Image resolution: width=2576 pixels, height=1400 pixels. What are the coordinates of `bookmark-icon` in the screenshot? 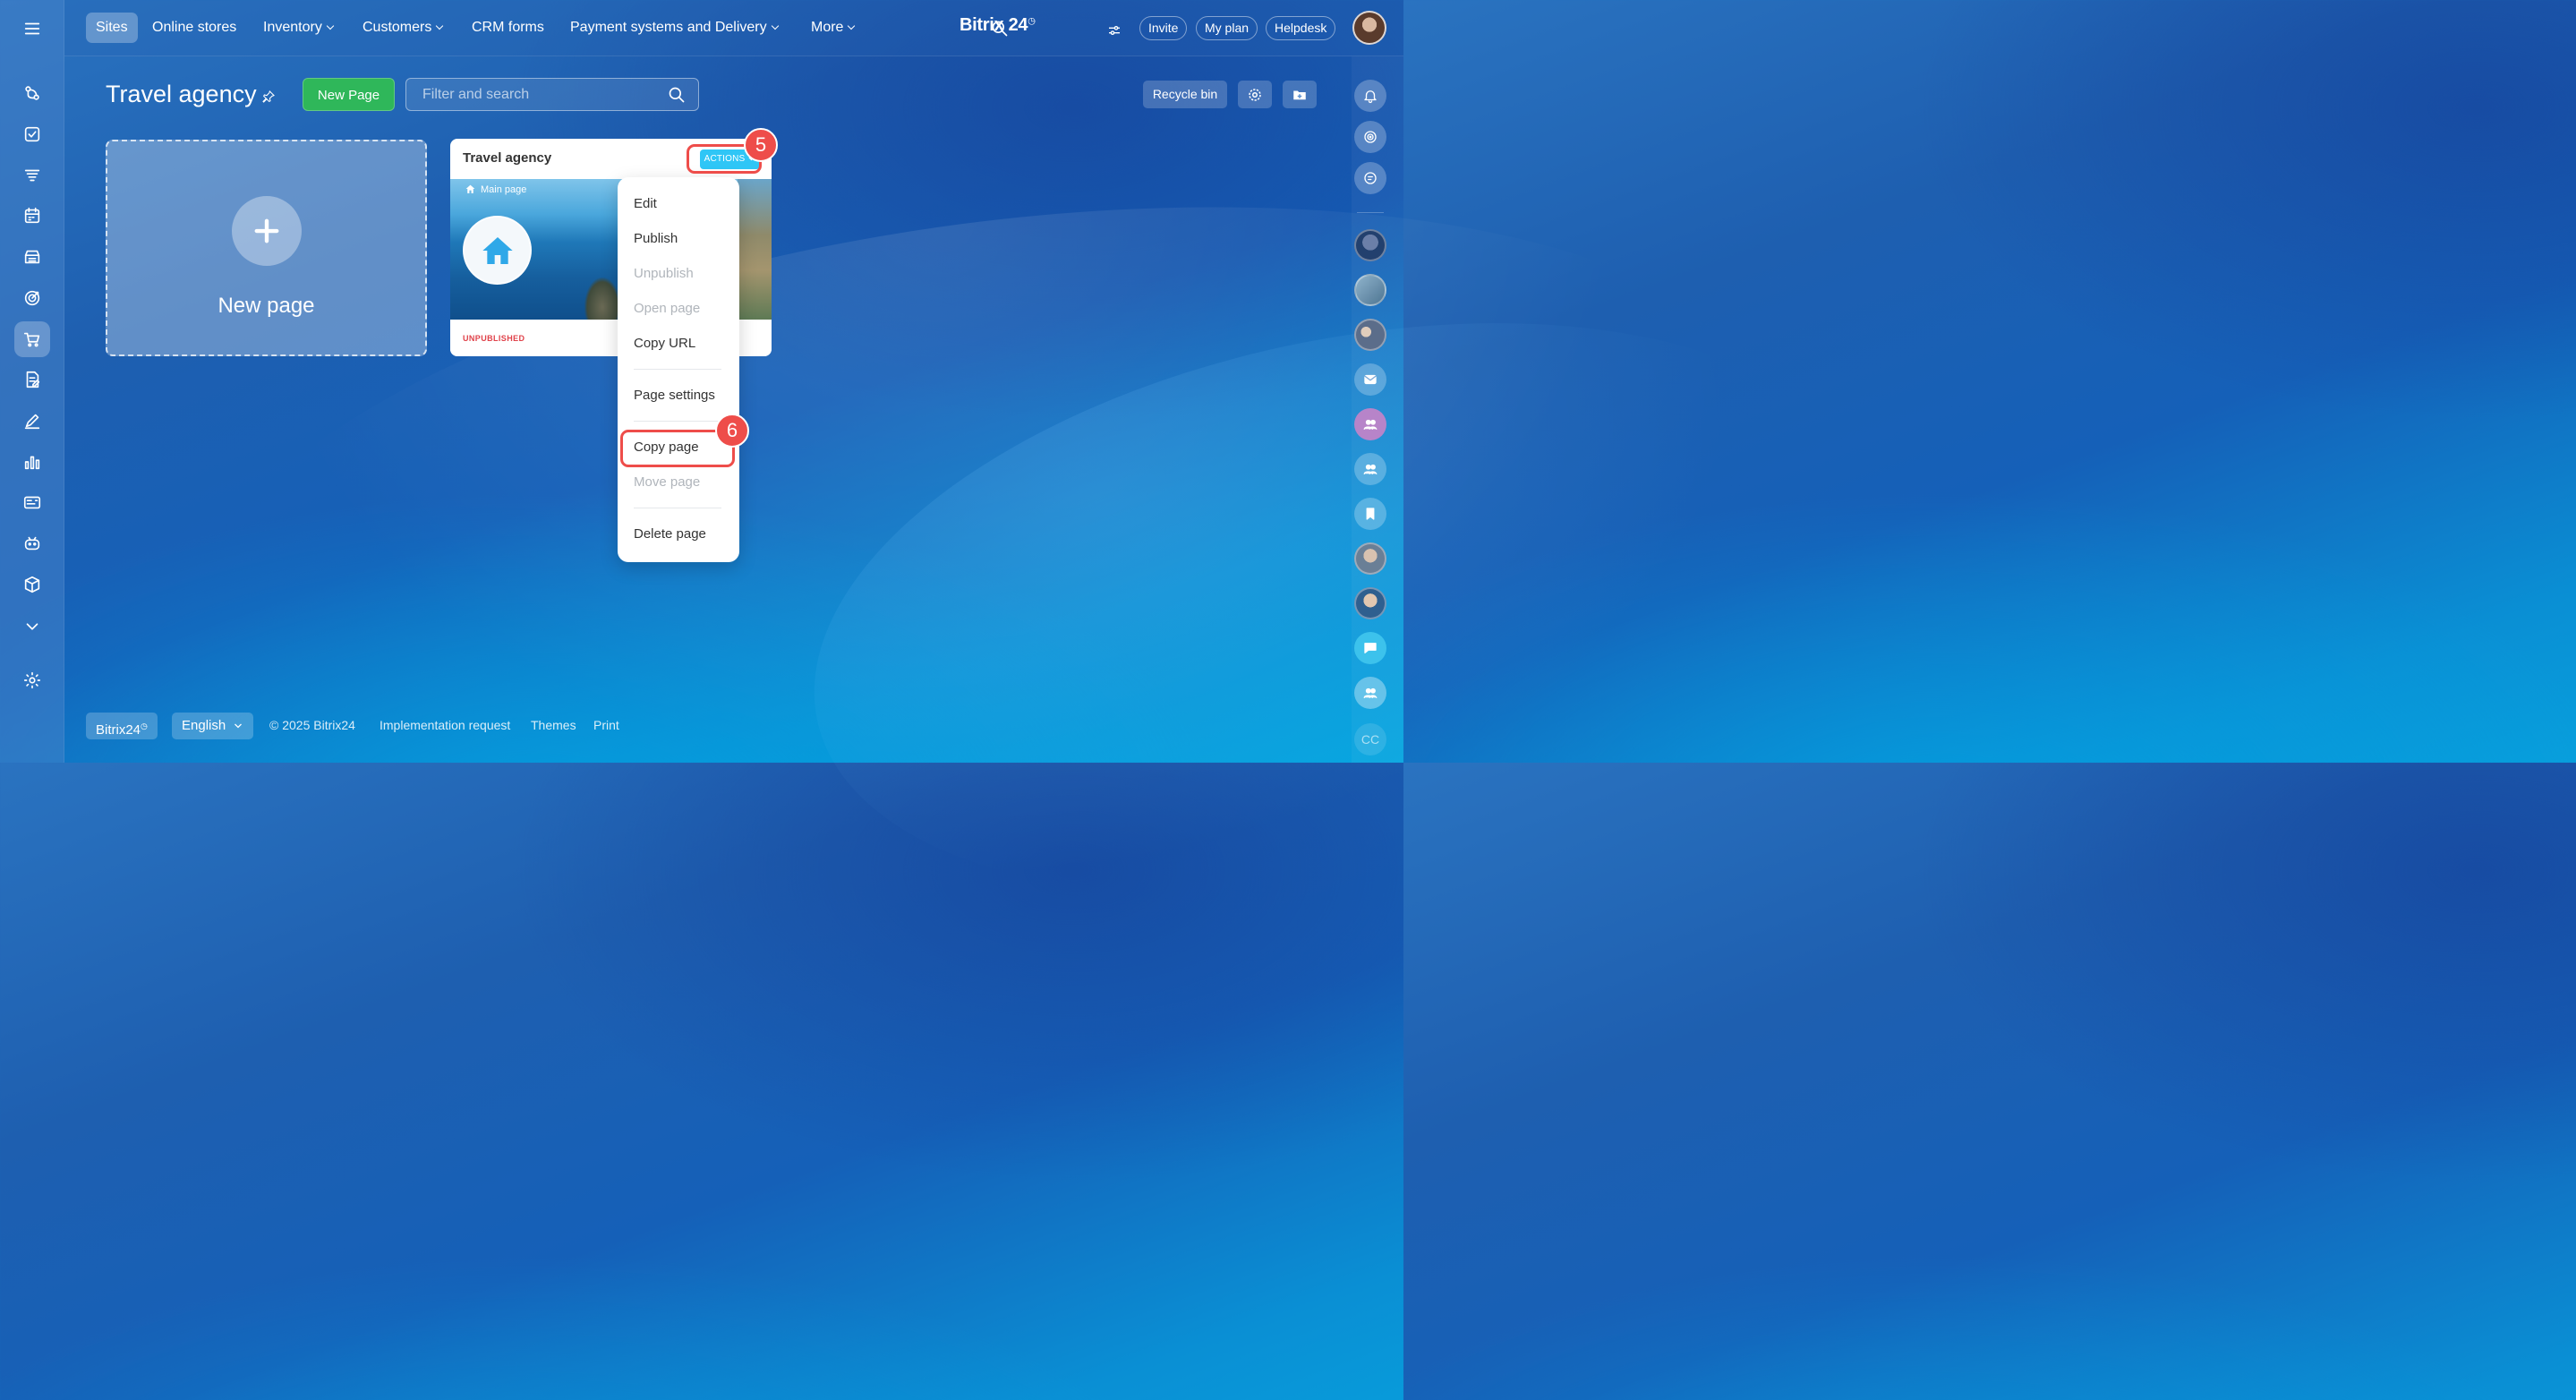 It's located at (1370, 514).